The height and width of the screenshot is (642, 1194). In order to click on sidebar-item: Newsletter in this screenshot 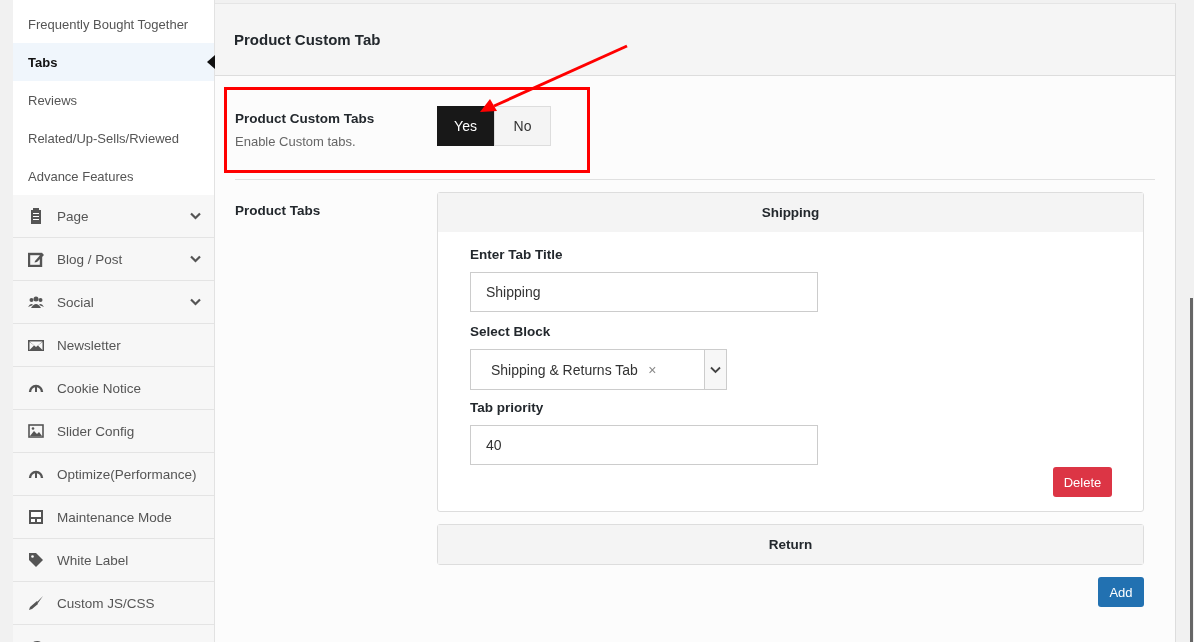, I will do `click(113, 345)`.